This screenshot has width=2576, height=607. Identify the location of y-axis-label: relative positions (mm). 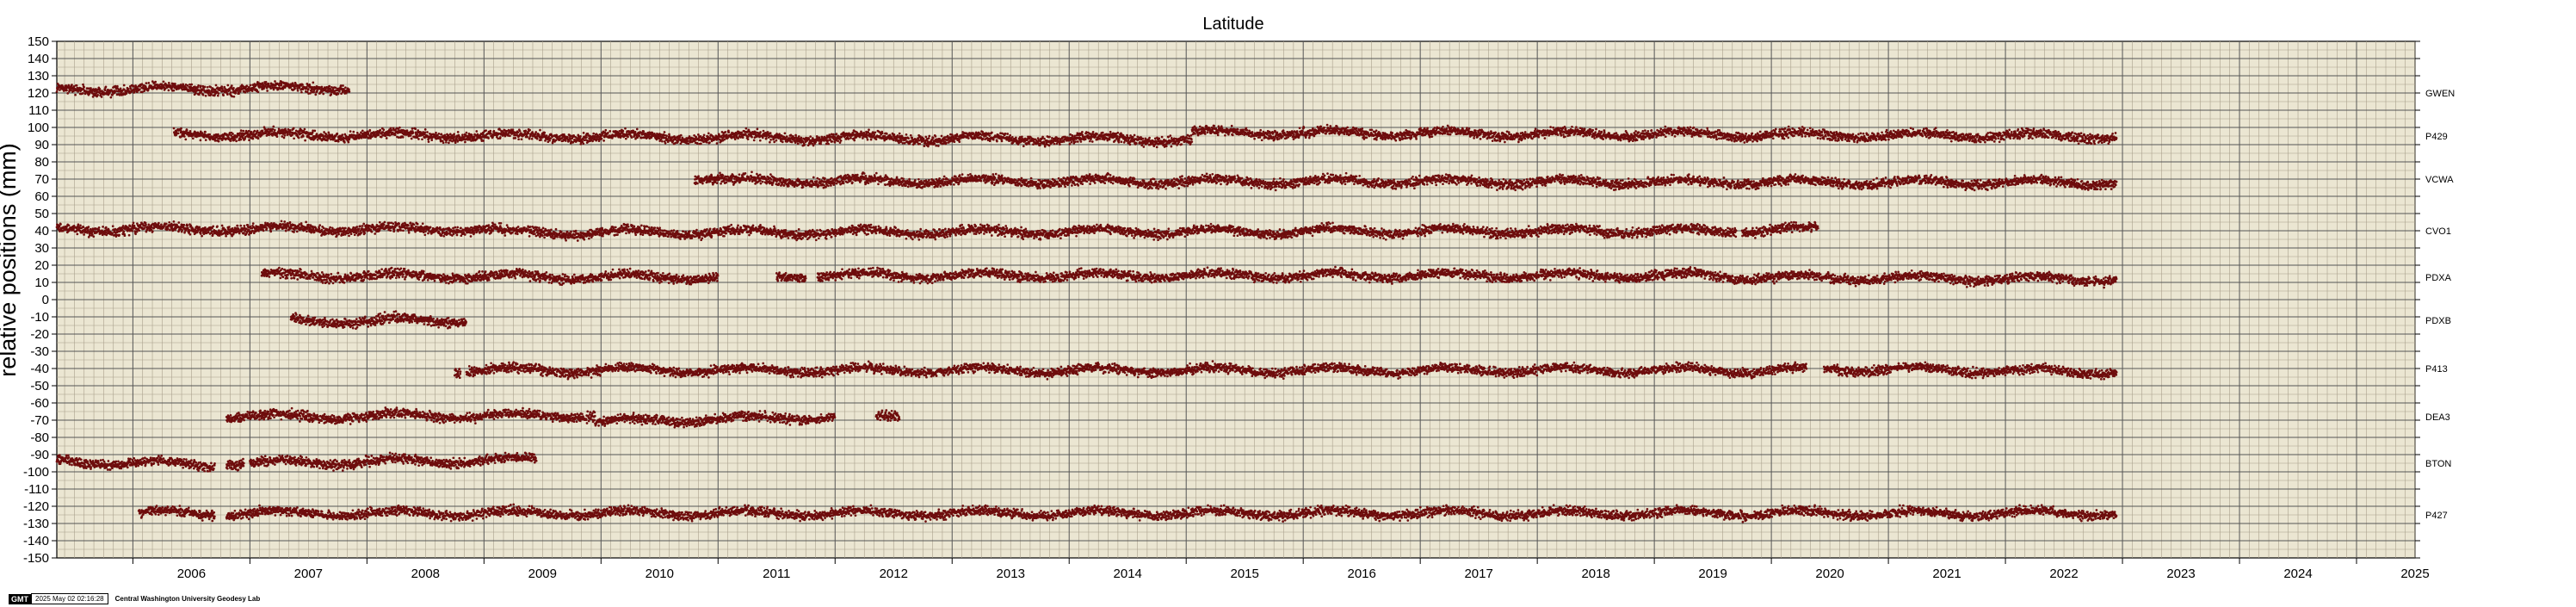
(10, 260).